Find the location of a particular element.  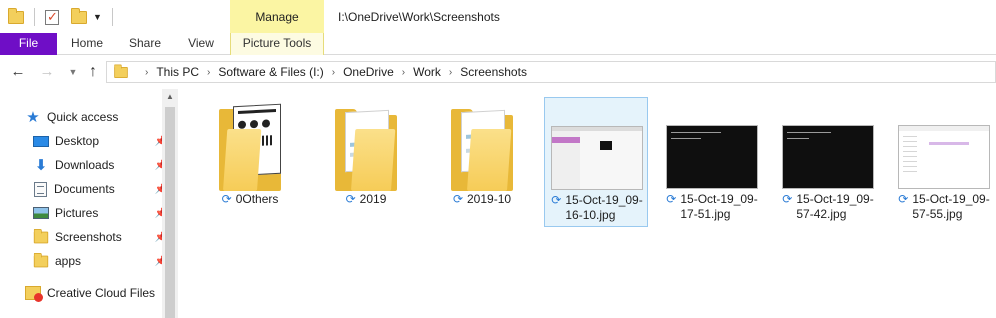

new-folder-icon is located at coordinates (79, 15).